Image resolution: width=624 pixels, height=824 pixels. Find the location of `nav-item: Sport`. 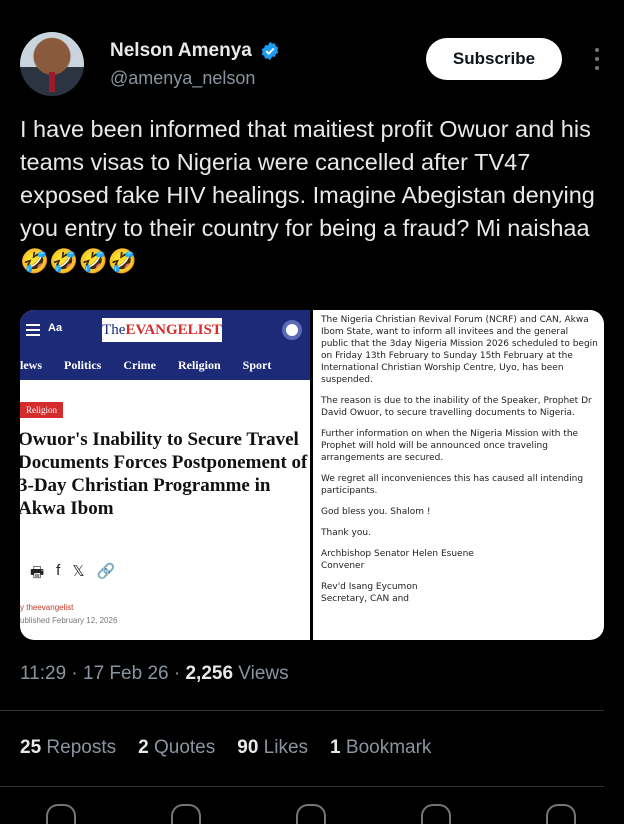

nav-item: Sport is located at coordinates (257, 364).